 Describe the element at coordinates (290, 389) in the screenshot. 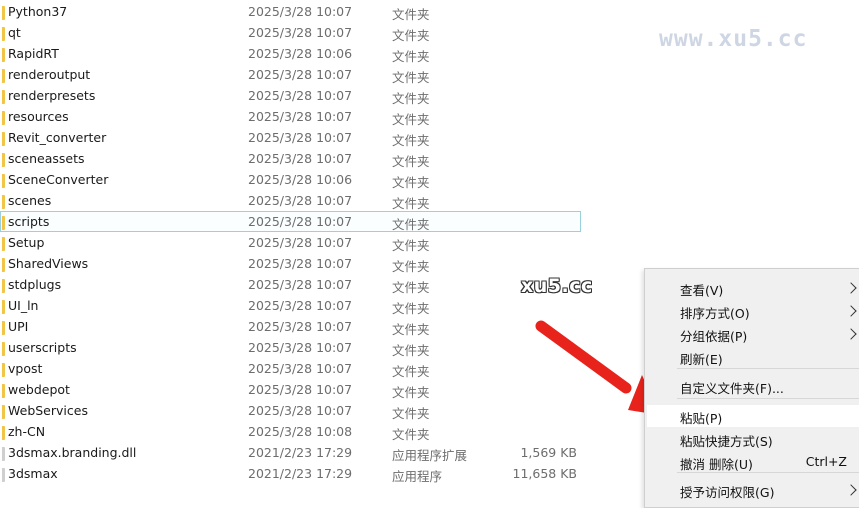

I see `file-row: webdepot 2025/3/28 10:07 文件夹` at that location.